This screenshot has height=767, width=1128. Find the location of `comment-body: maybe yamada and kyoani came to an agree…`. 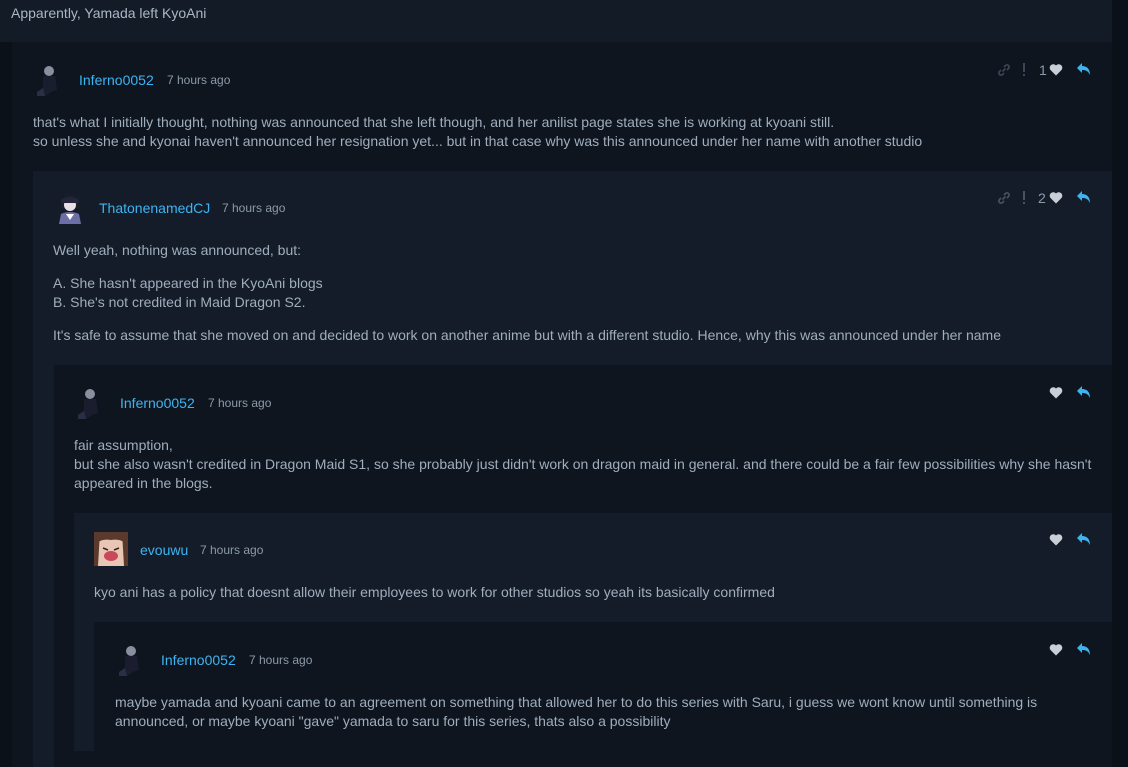

comment-body: maybe yamada and kyoani came to an agree… is located at coordinates (595, 712).